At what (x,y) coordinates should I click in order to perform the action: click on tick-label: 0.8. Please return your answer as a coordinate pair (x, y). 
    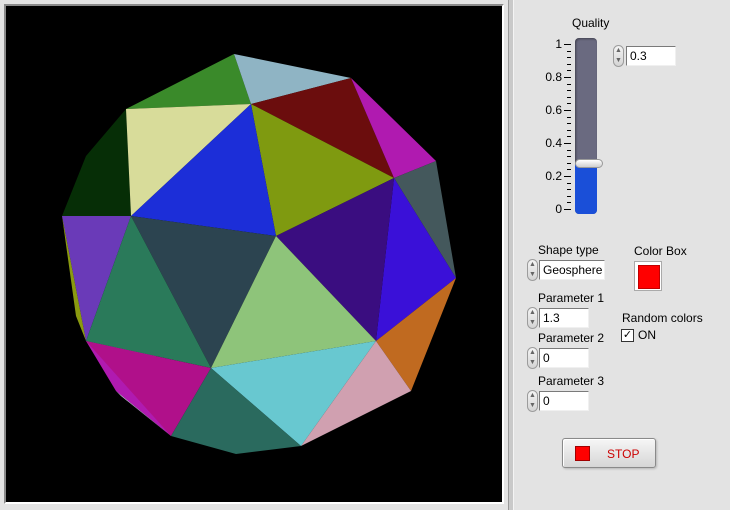
    Looking at the image, I should click on (553, 77).